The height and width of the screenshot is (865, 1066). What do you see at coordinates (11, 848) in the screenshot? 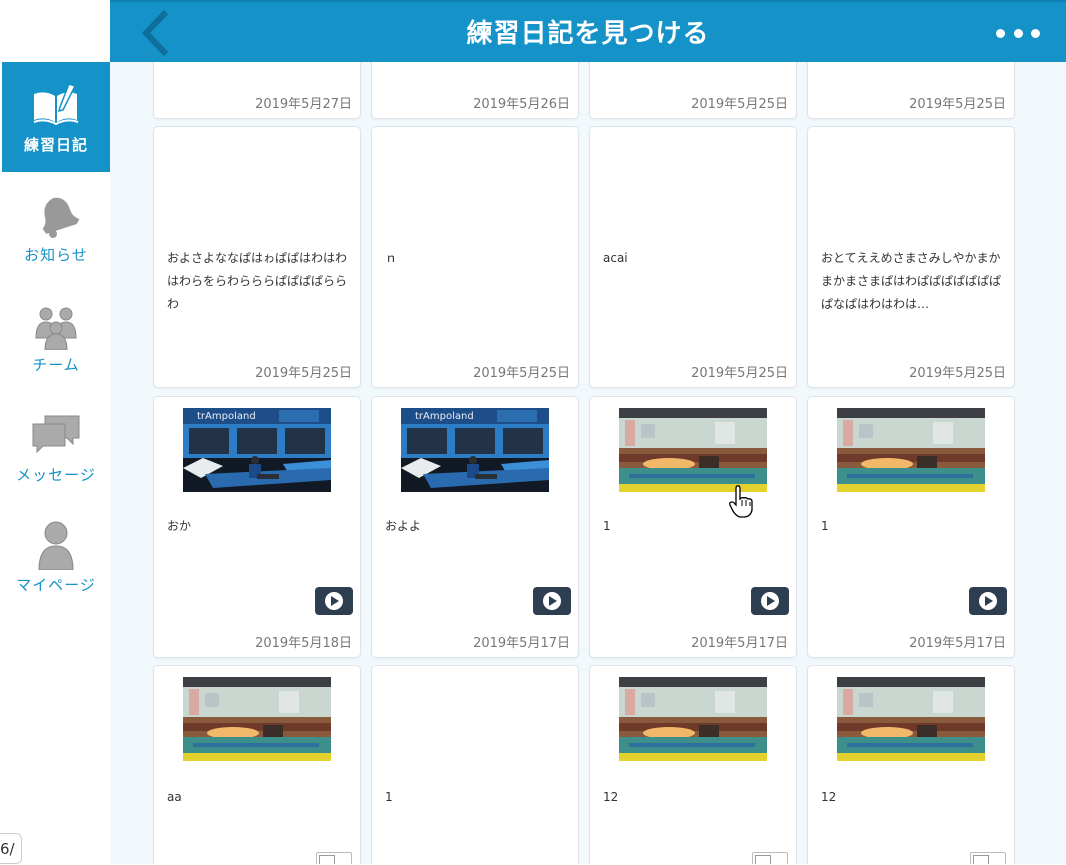
I see `page-indicator: 6/` at bounding box center [11, 848].